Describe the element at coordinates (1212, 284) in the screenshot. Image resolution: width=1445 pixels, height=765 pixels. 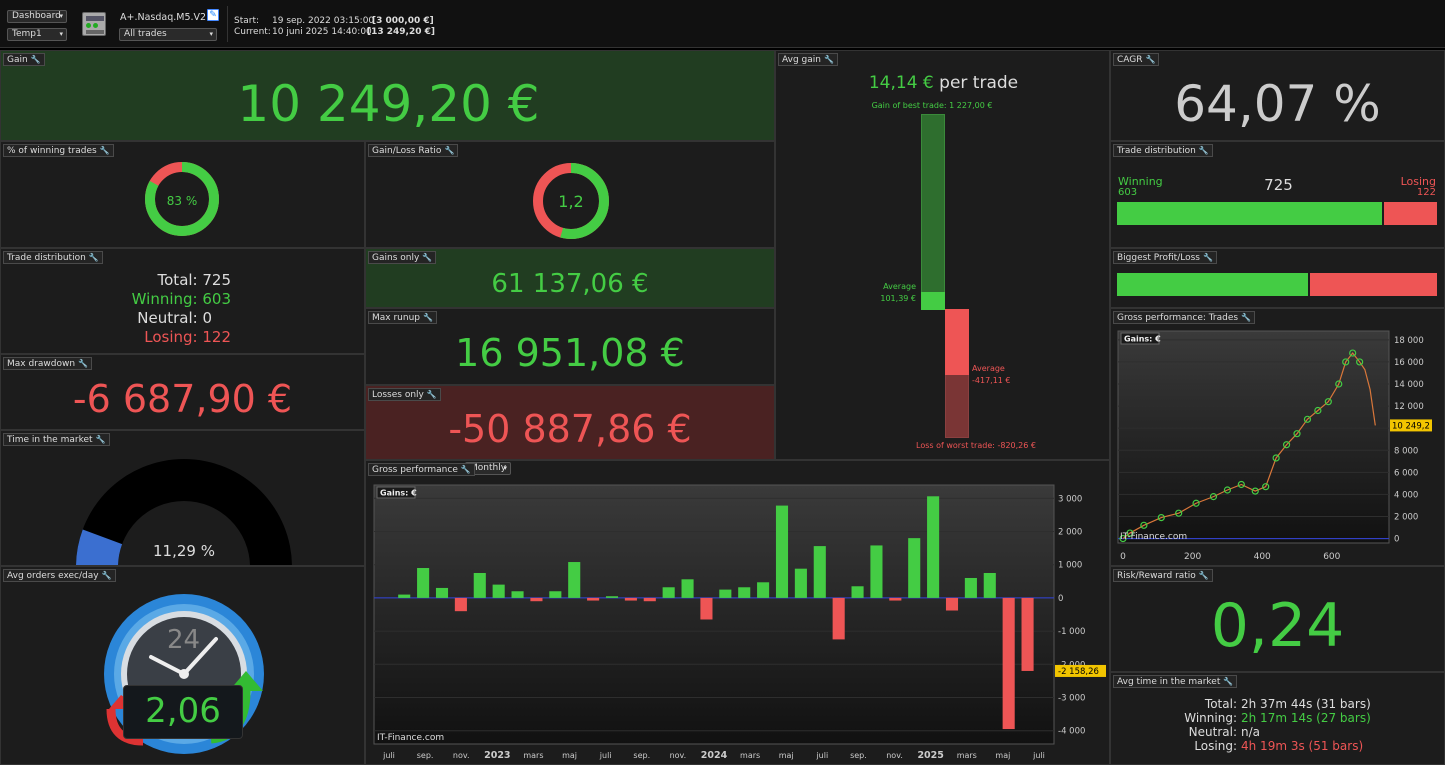
I see `biggest-profit-bar` at that location.